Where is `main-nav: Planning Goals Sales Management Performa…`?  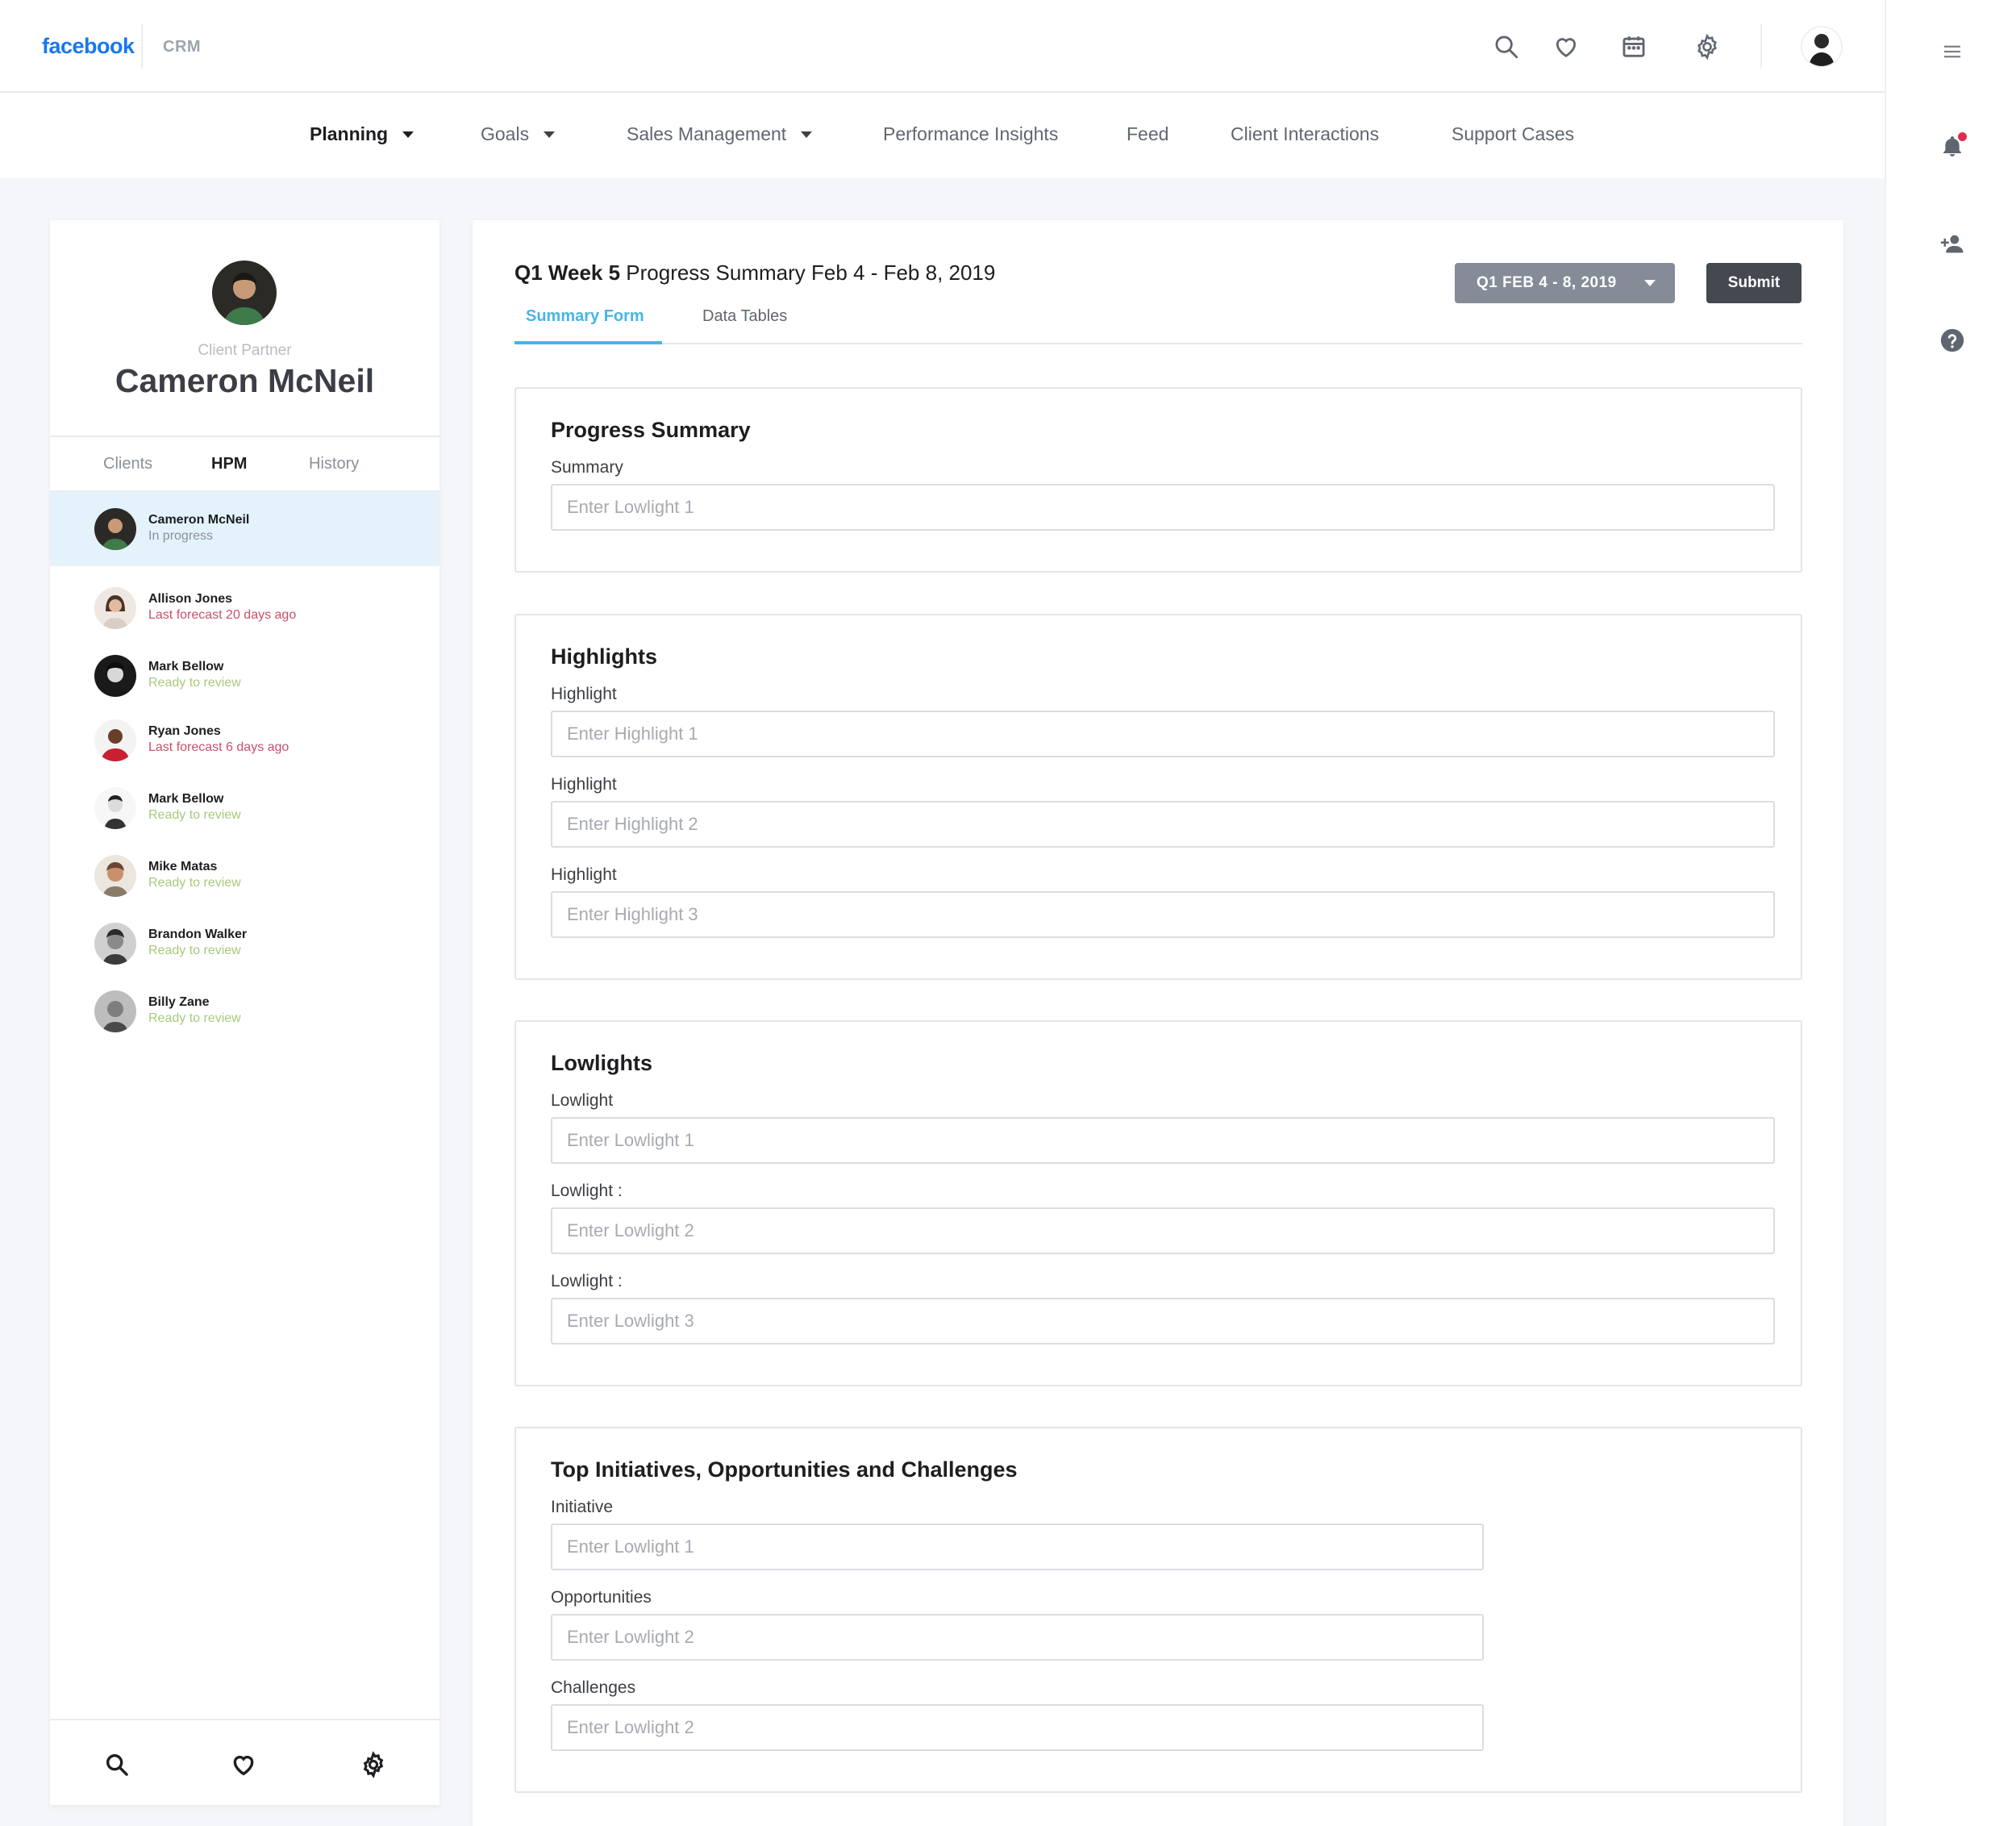 main-nav: Planning Goals Sales Management Performa… is located at coordinates (943, 135).